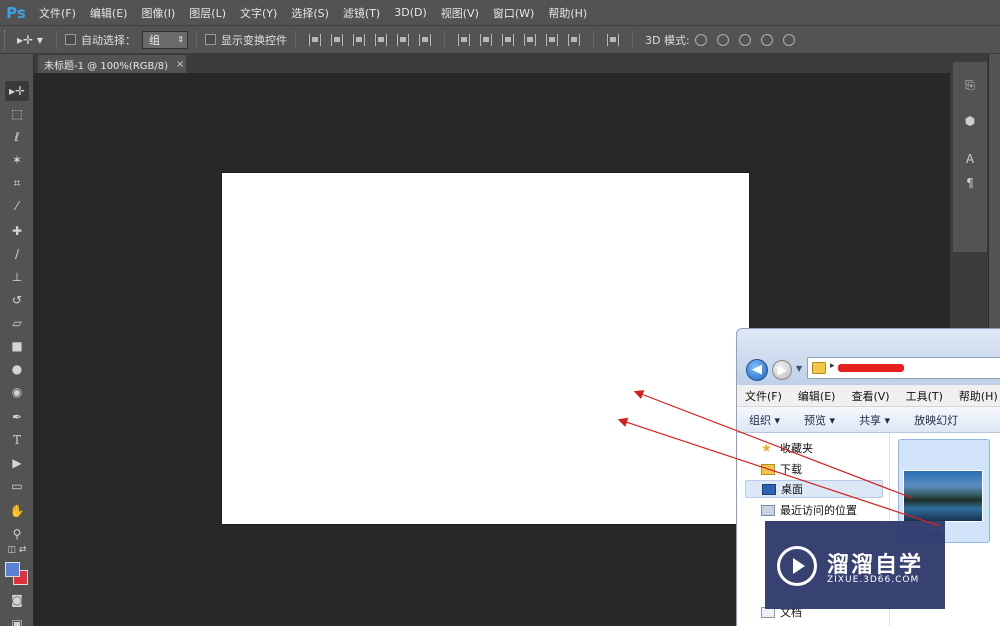 The image size is (1000, 626). I want to click on preview-button: 预览 ▾, so click(819, 420).